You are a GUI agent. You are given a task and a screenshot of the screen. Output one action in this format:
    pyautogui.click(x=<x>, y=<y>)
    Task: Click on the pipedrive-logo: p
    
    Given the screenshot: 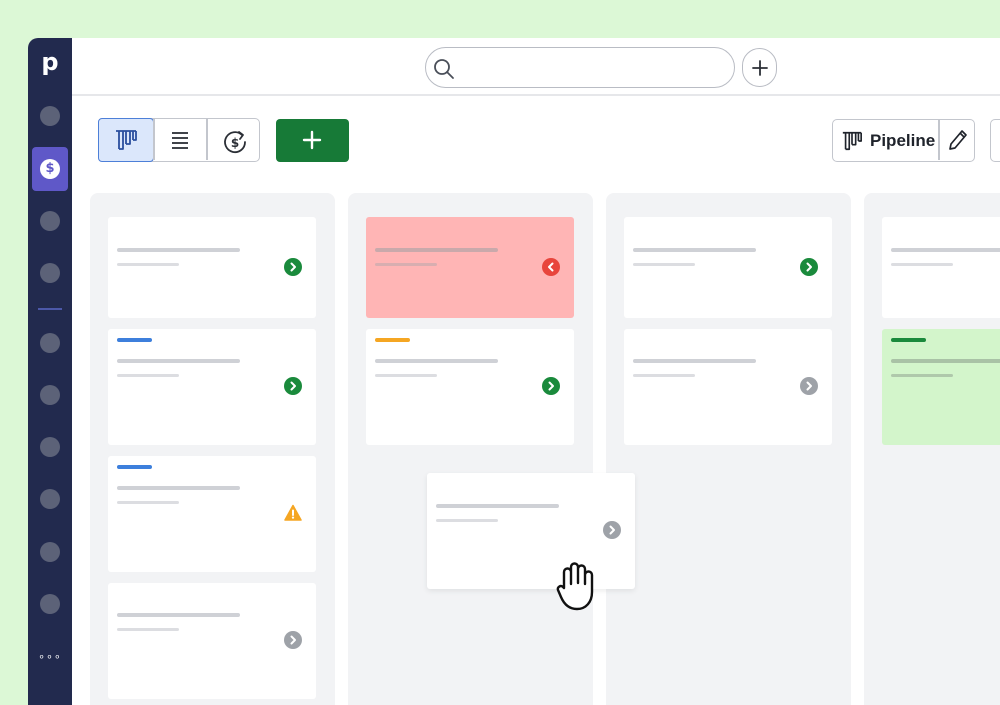 What is the action you would take?
    pyautogui.click(x=50, y=62)
    